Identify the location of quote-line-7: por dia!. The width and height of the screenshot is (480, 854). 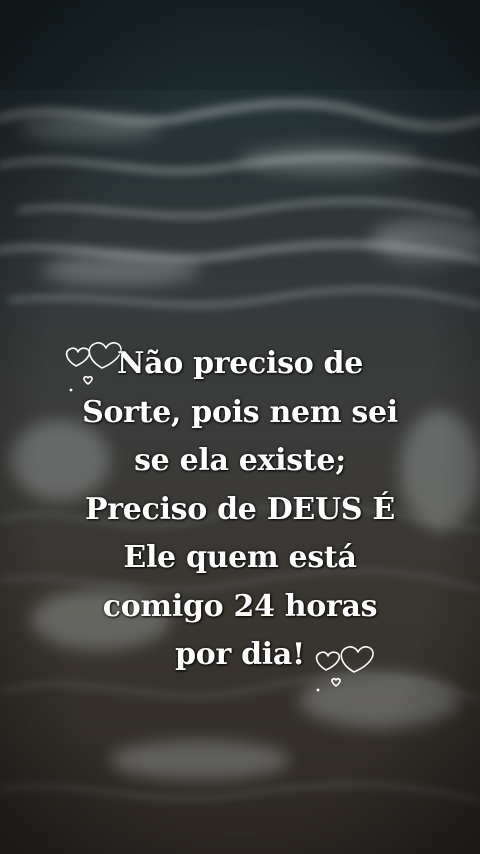
(240, 654).